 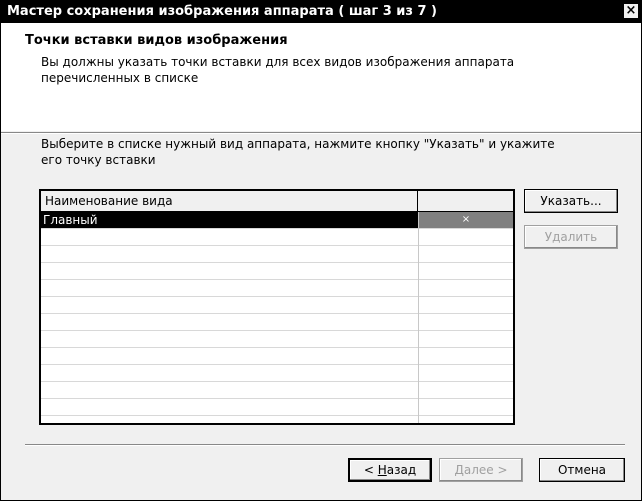 What do you see at coordinates (418, 317) in the screenshot?
I see `column-divider` at bounding box center [418, 317].